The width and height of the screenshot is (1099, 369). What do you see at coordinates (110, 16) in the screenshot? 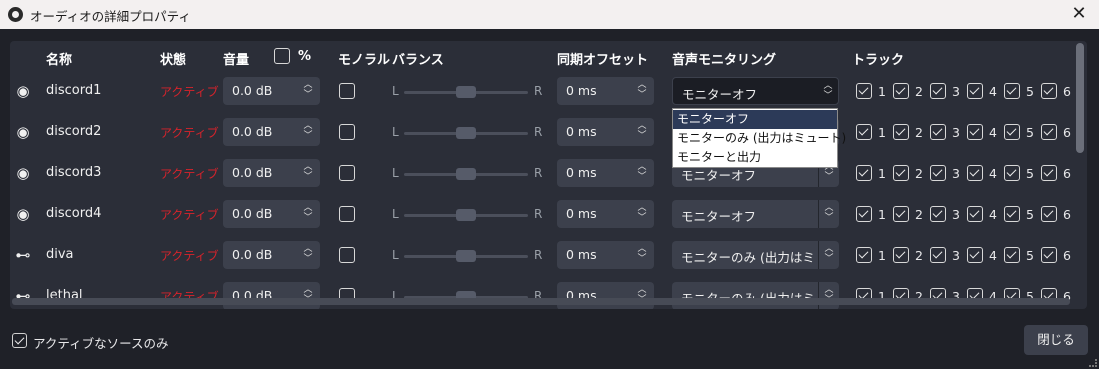
I see `window-title: オーディオの詳細プロパティ` at bounding box center [110, 16].